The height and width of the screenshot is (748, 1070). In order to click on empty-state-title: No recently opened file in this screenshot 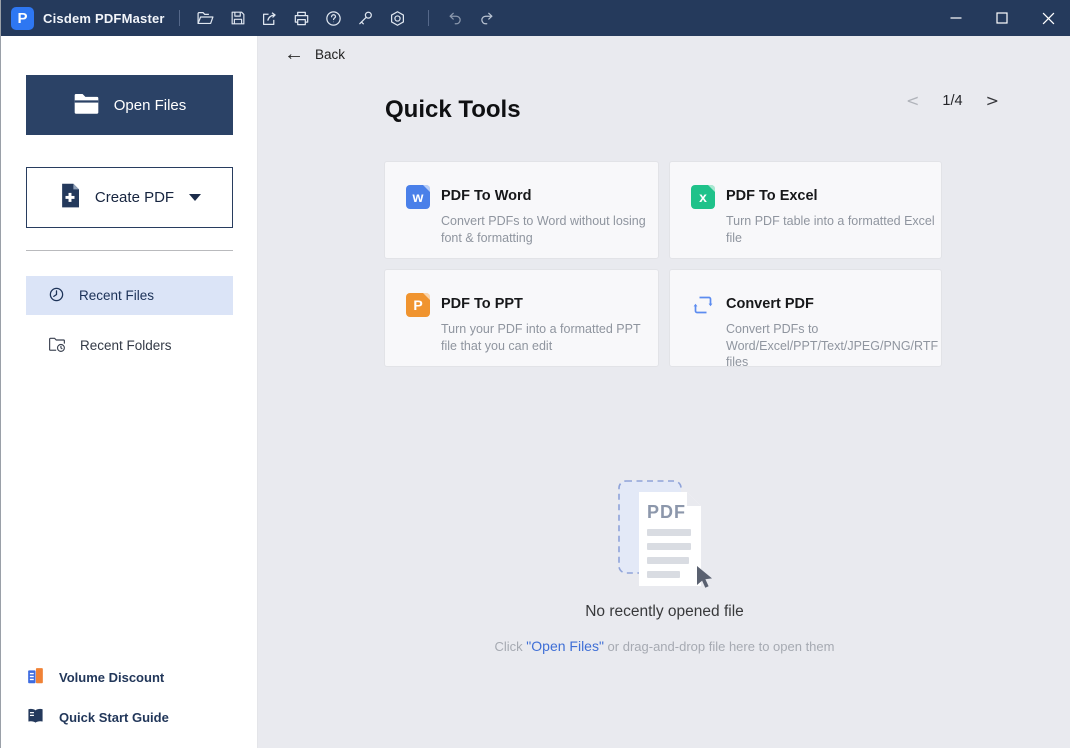, I will do `click(664, 611)`.